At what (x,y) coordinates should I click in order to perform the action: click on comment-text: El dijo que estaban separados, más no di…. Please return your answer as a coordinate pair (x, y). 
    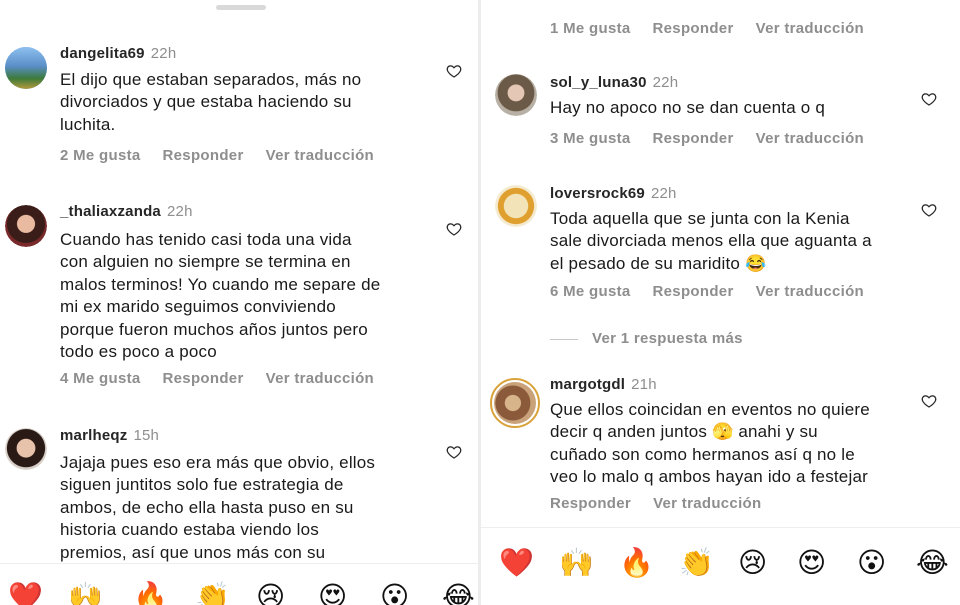
    Looking at the image, I should click on (211, 102).